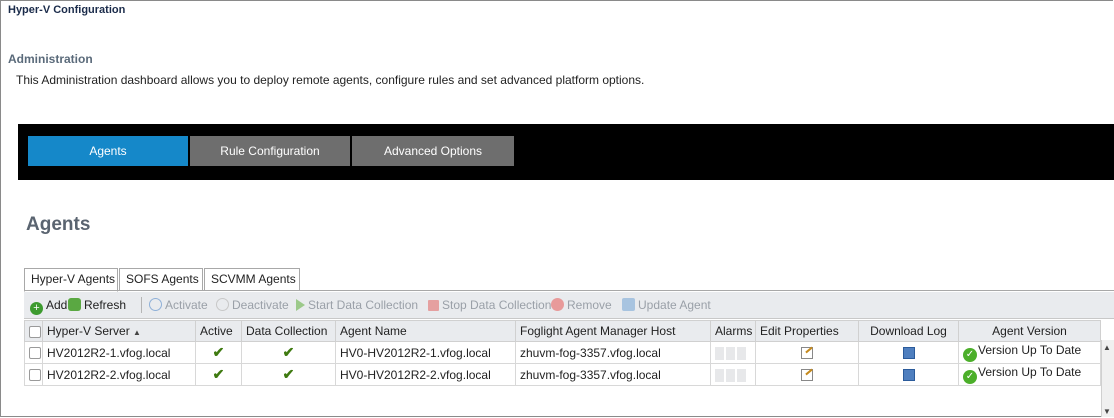 This screenshot has height=418, width=1114. I want to click on start-collection-button: Start Data Collection, so click(357, 305).